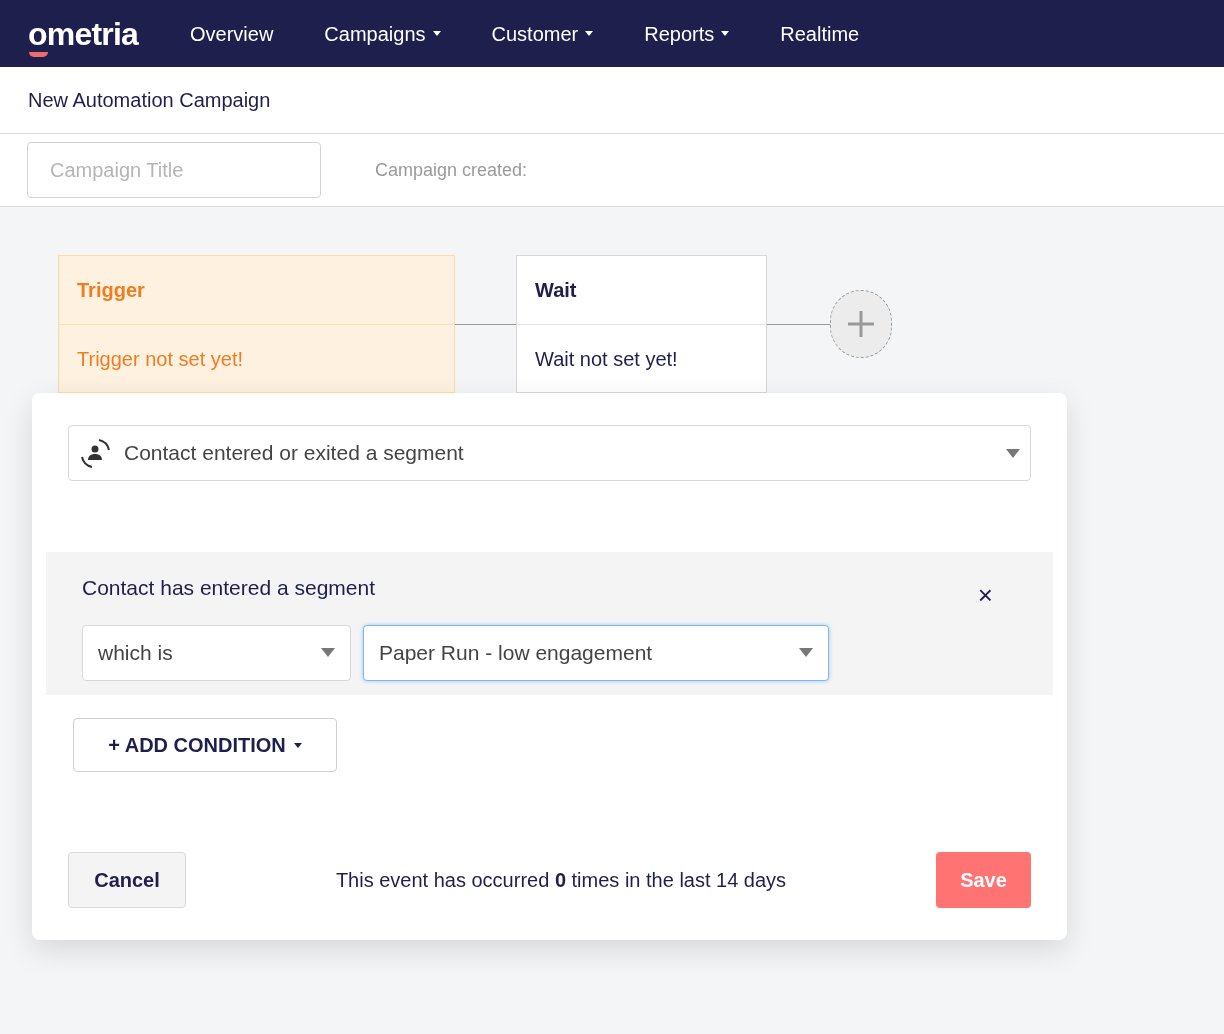 Image resolution: width=1224 pixels, height=1034 pixels. Describe the element at coordinates (451, 170) in the screenshot. I see `campaign-created-label: Campaign created:` at that location.